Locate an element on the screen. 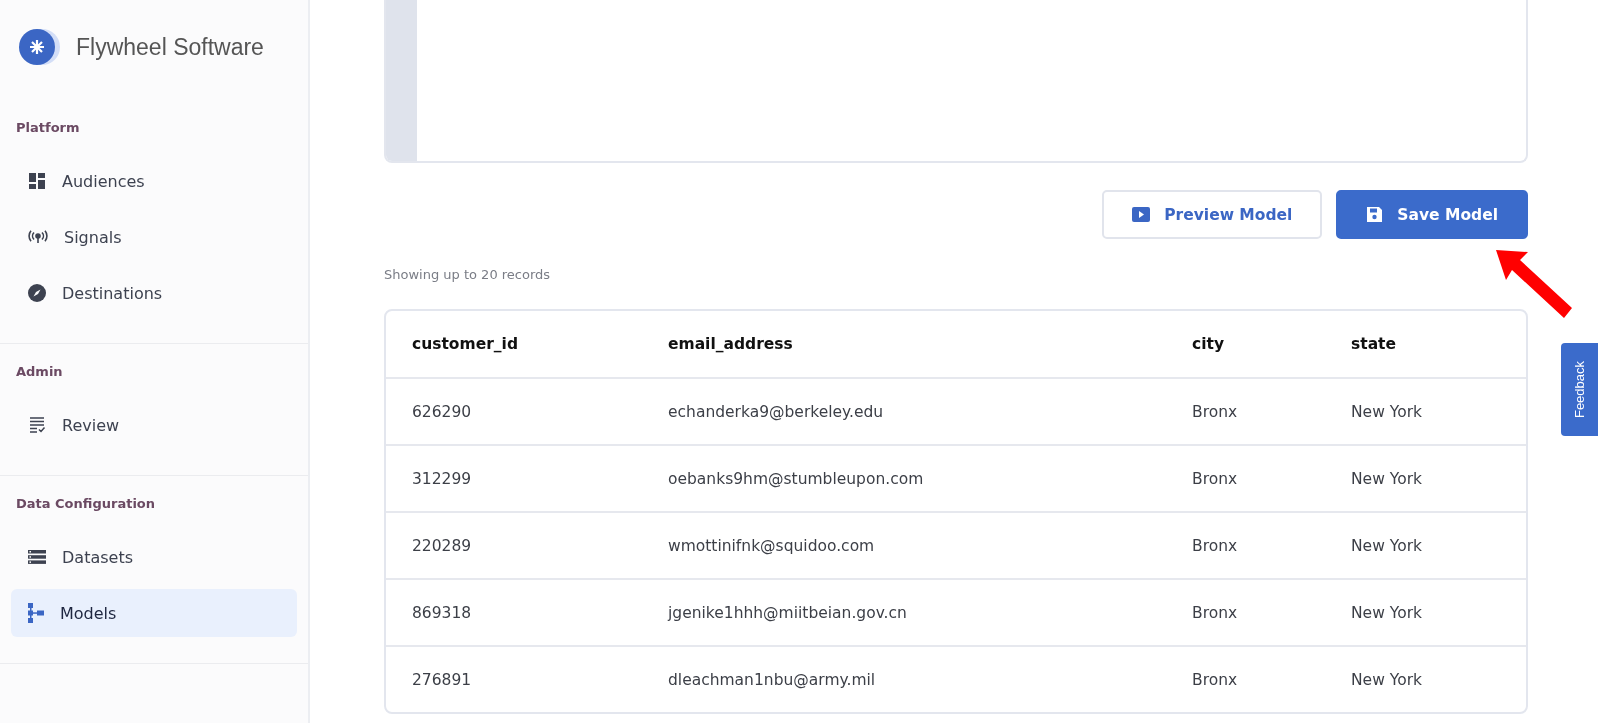 This screenshot has width=1600, height=723. compass-icon is located at coordinates (37, 293).